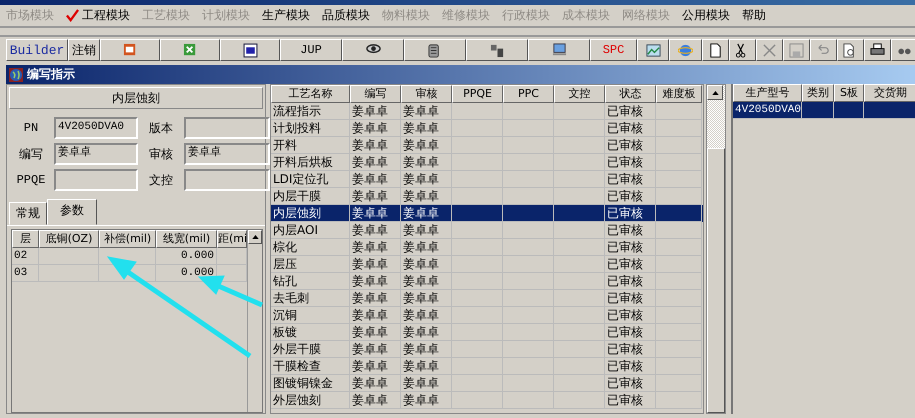 This screenshot has height=418, width=915. What do you see at coordinates (286, 15) in the screenshot?
I see `menu-item: 生产模块` at bounding box center [286, 15].